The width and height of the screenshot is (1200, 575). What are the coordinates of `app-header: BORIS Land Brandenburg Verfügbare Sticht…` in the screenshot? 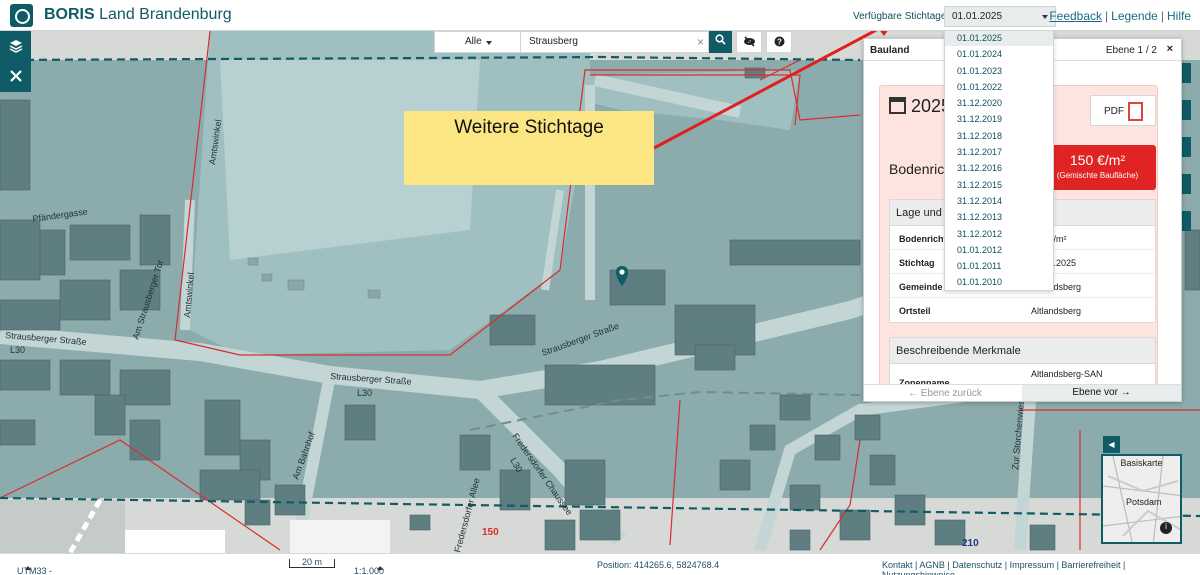 It's located at (600, 15).